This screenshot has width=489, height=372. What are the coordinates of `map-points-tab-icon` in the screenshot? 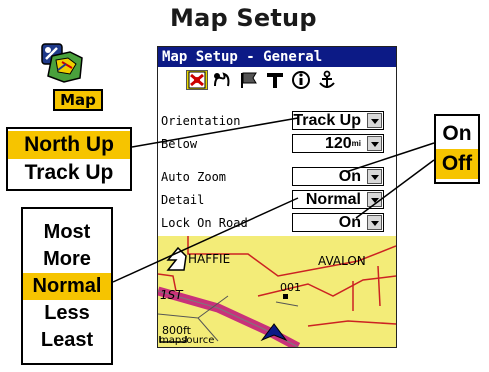 It's located at (249, 80).